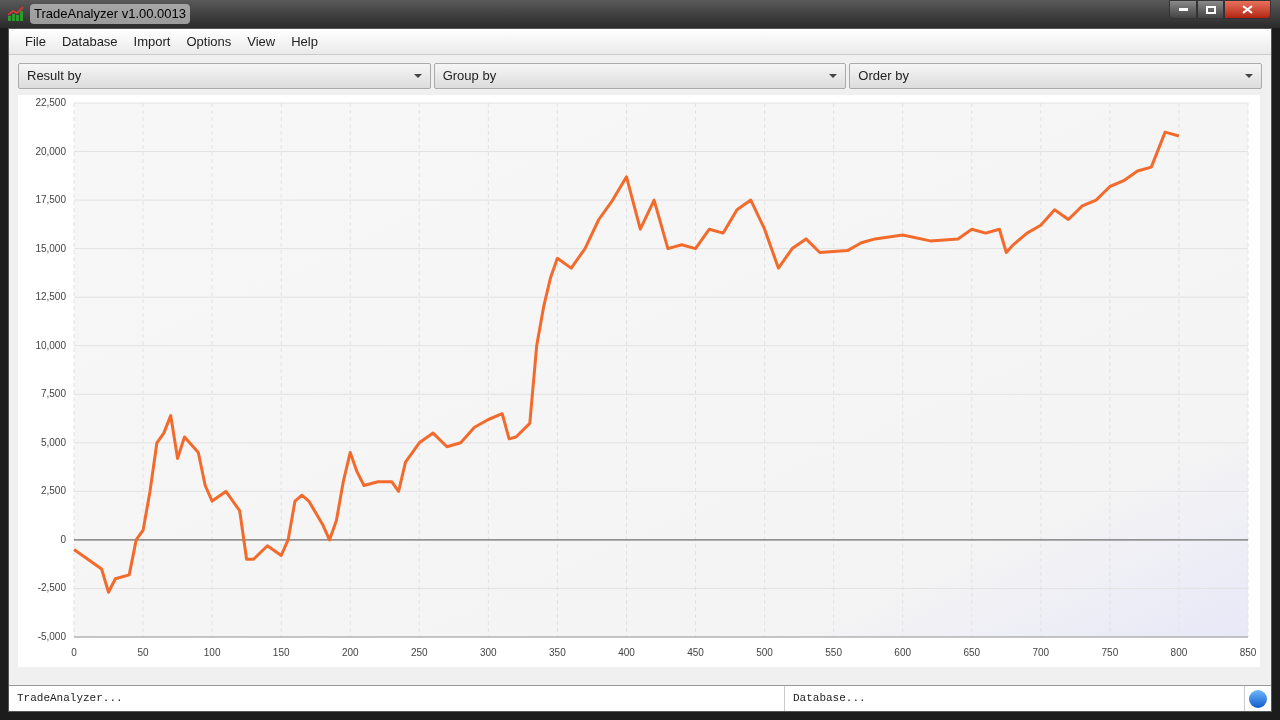  What do you see at coordinates (224, 76) in the screenshot?
I see `dropdown: Result by` at bounding box center [224, 76].